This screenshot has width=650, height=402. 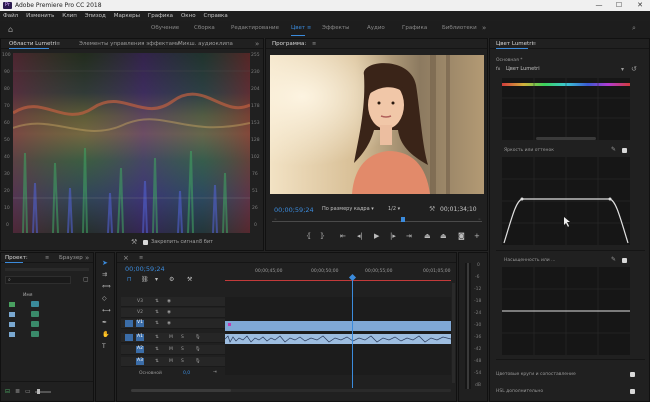 What do you see at coordinates (336, 28) in the screenshot?
I see `workspace-effects: Эффекты` at bounding box center [336, 28].